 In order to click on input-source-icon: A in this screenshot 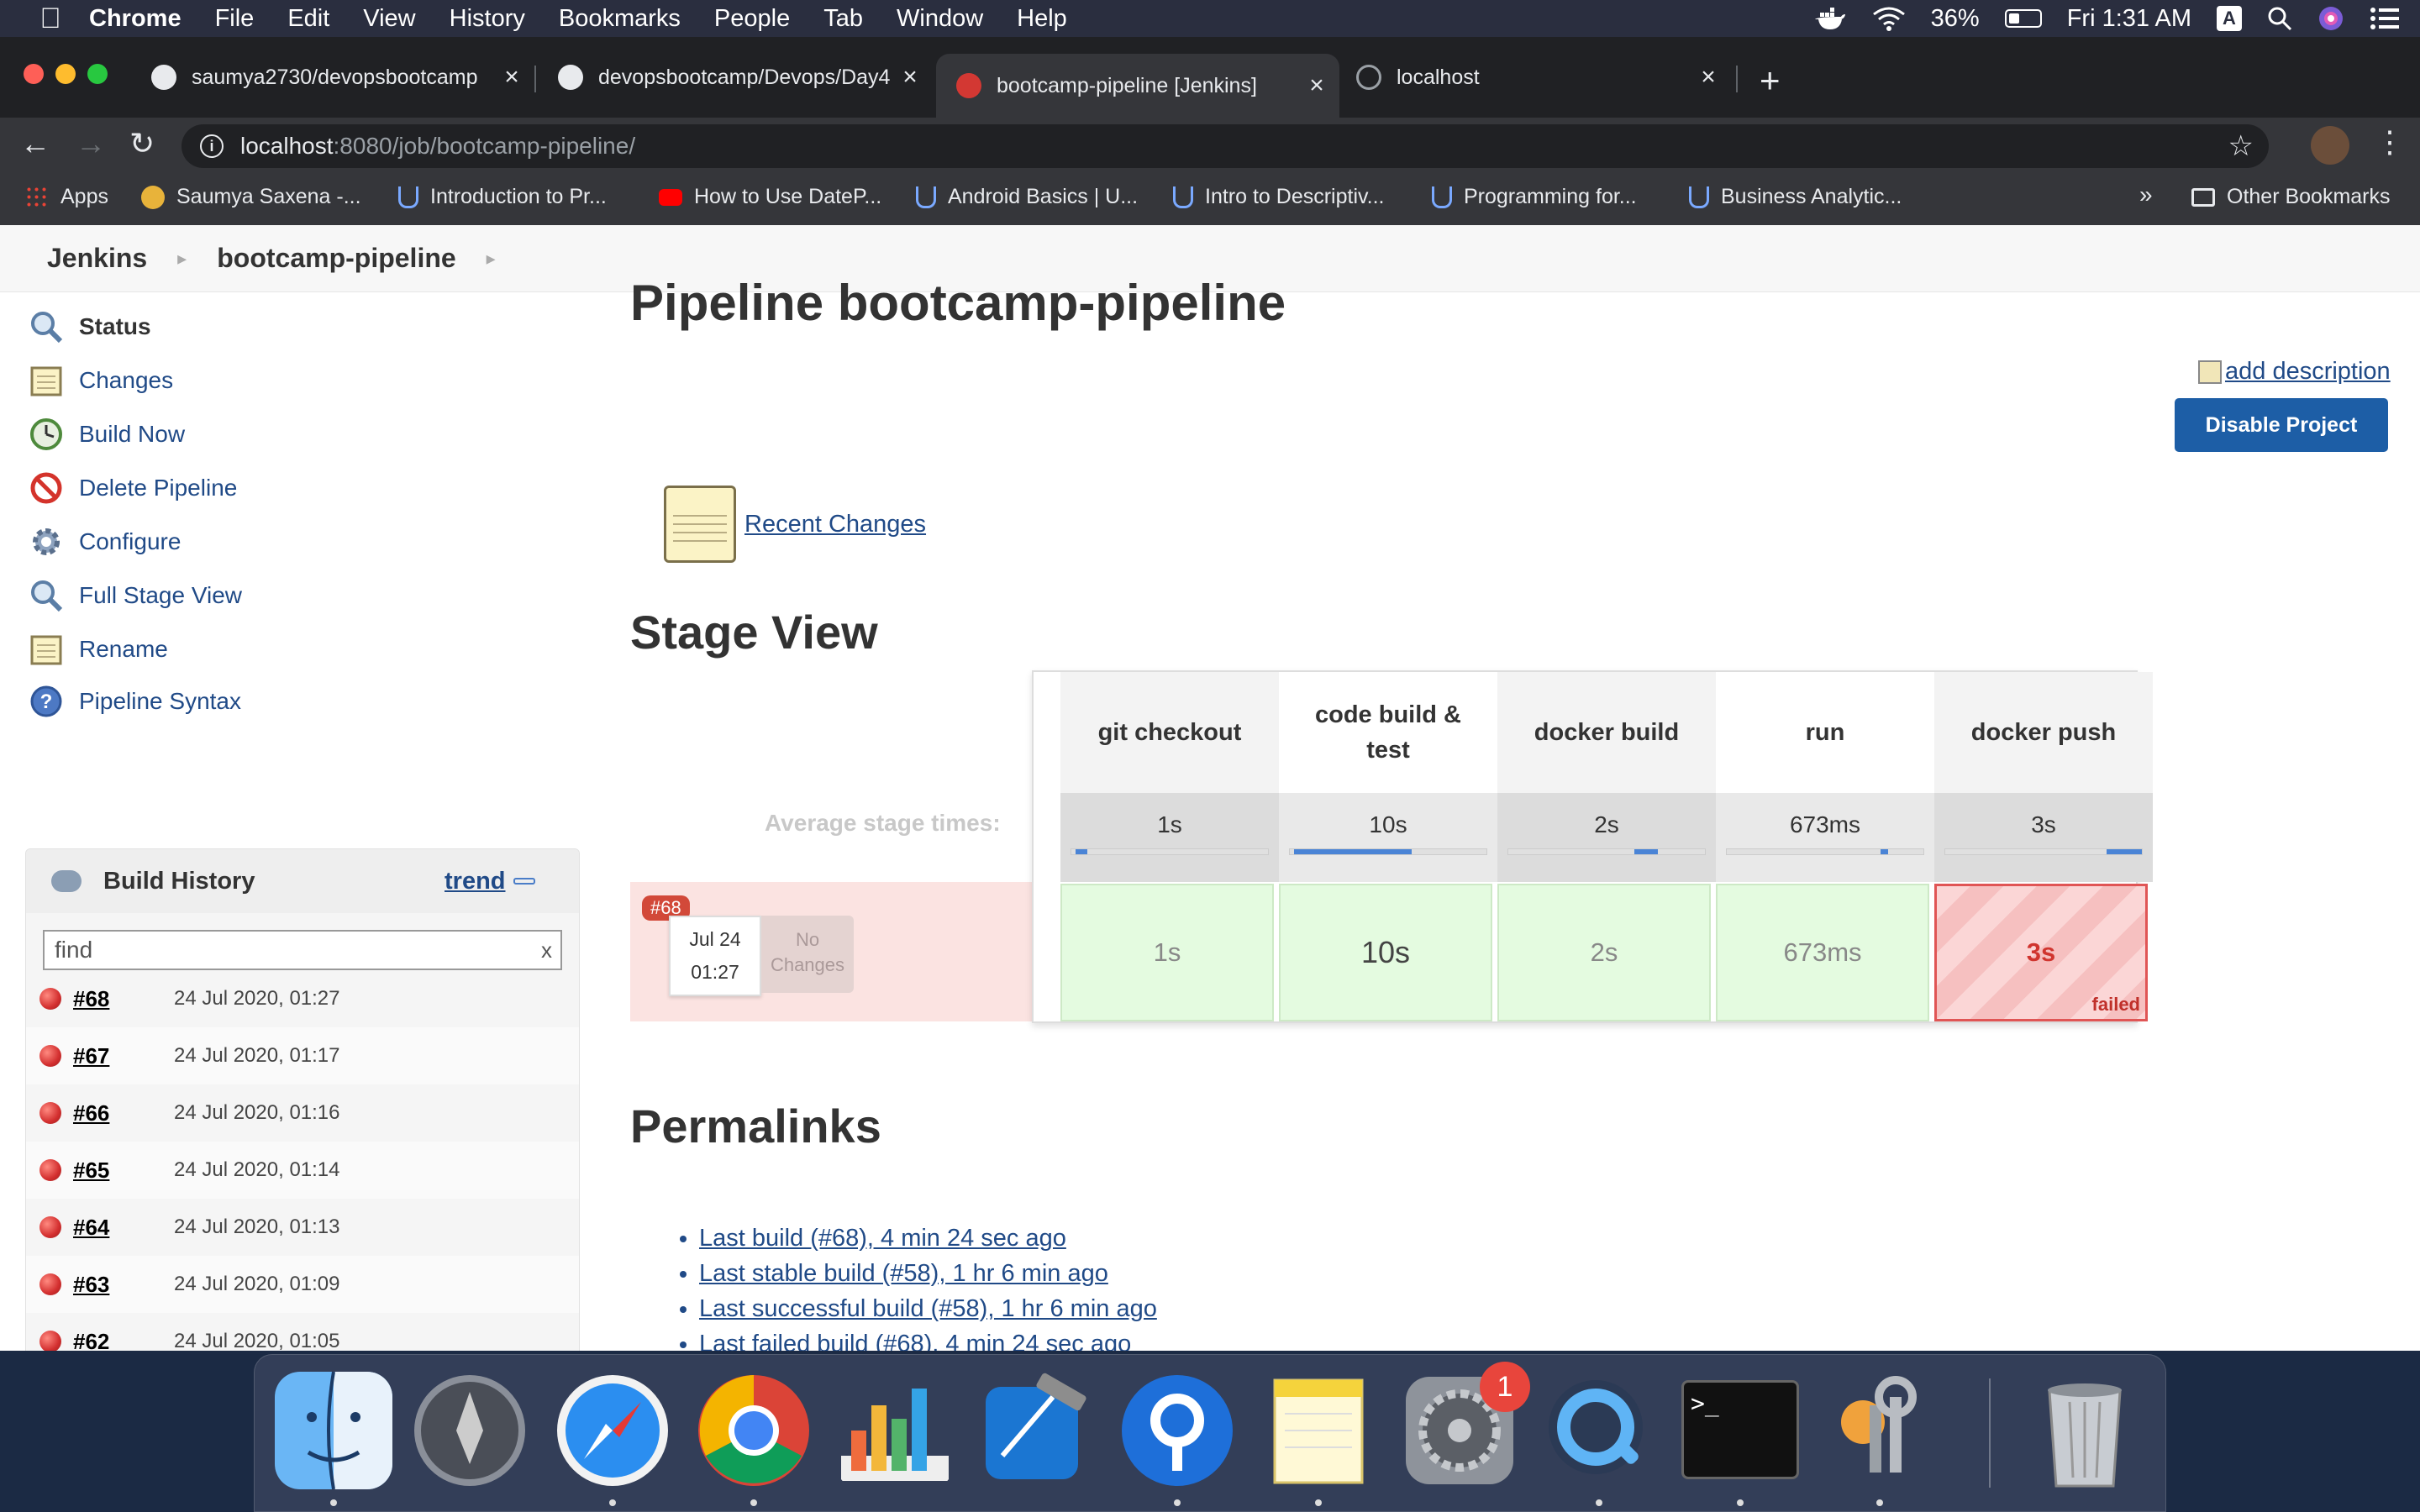, I will do `click(2229, 18)`.